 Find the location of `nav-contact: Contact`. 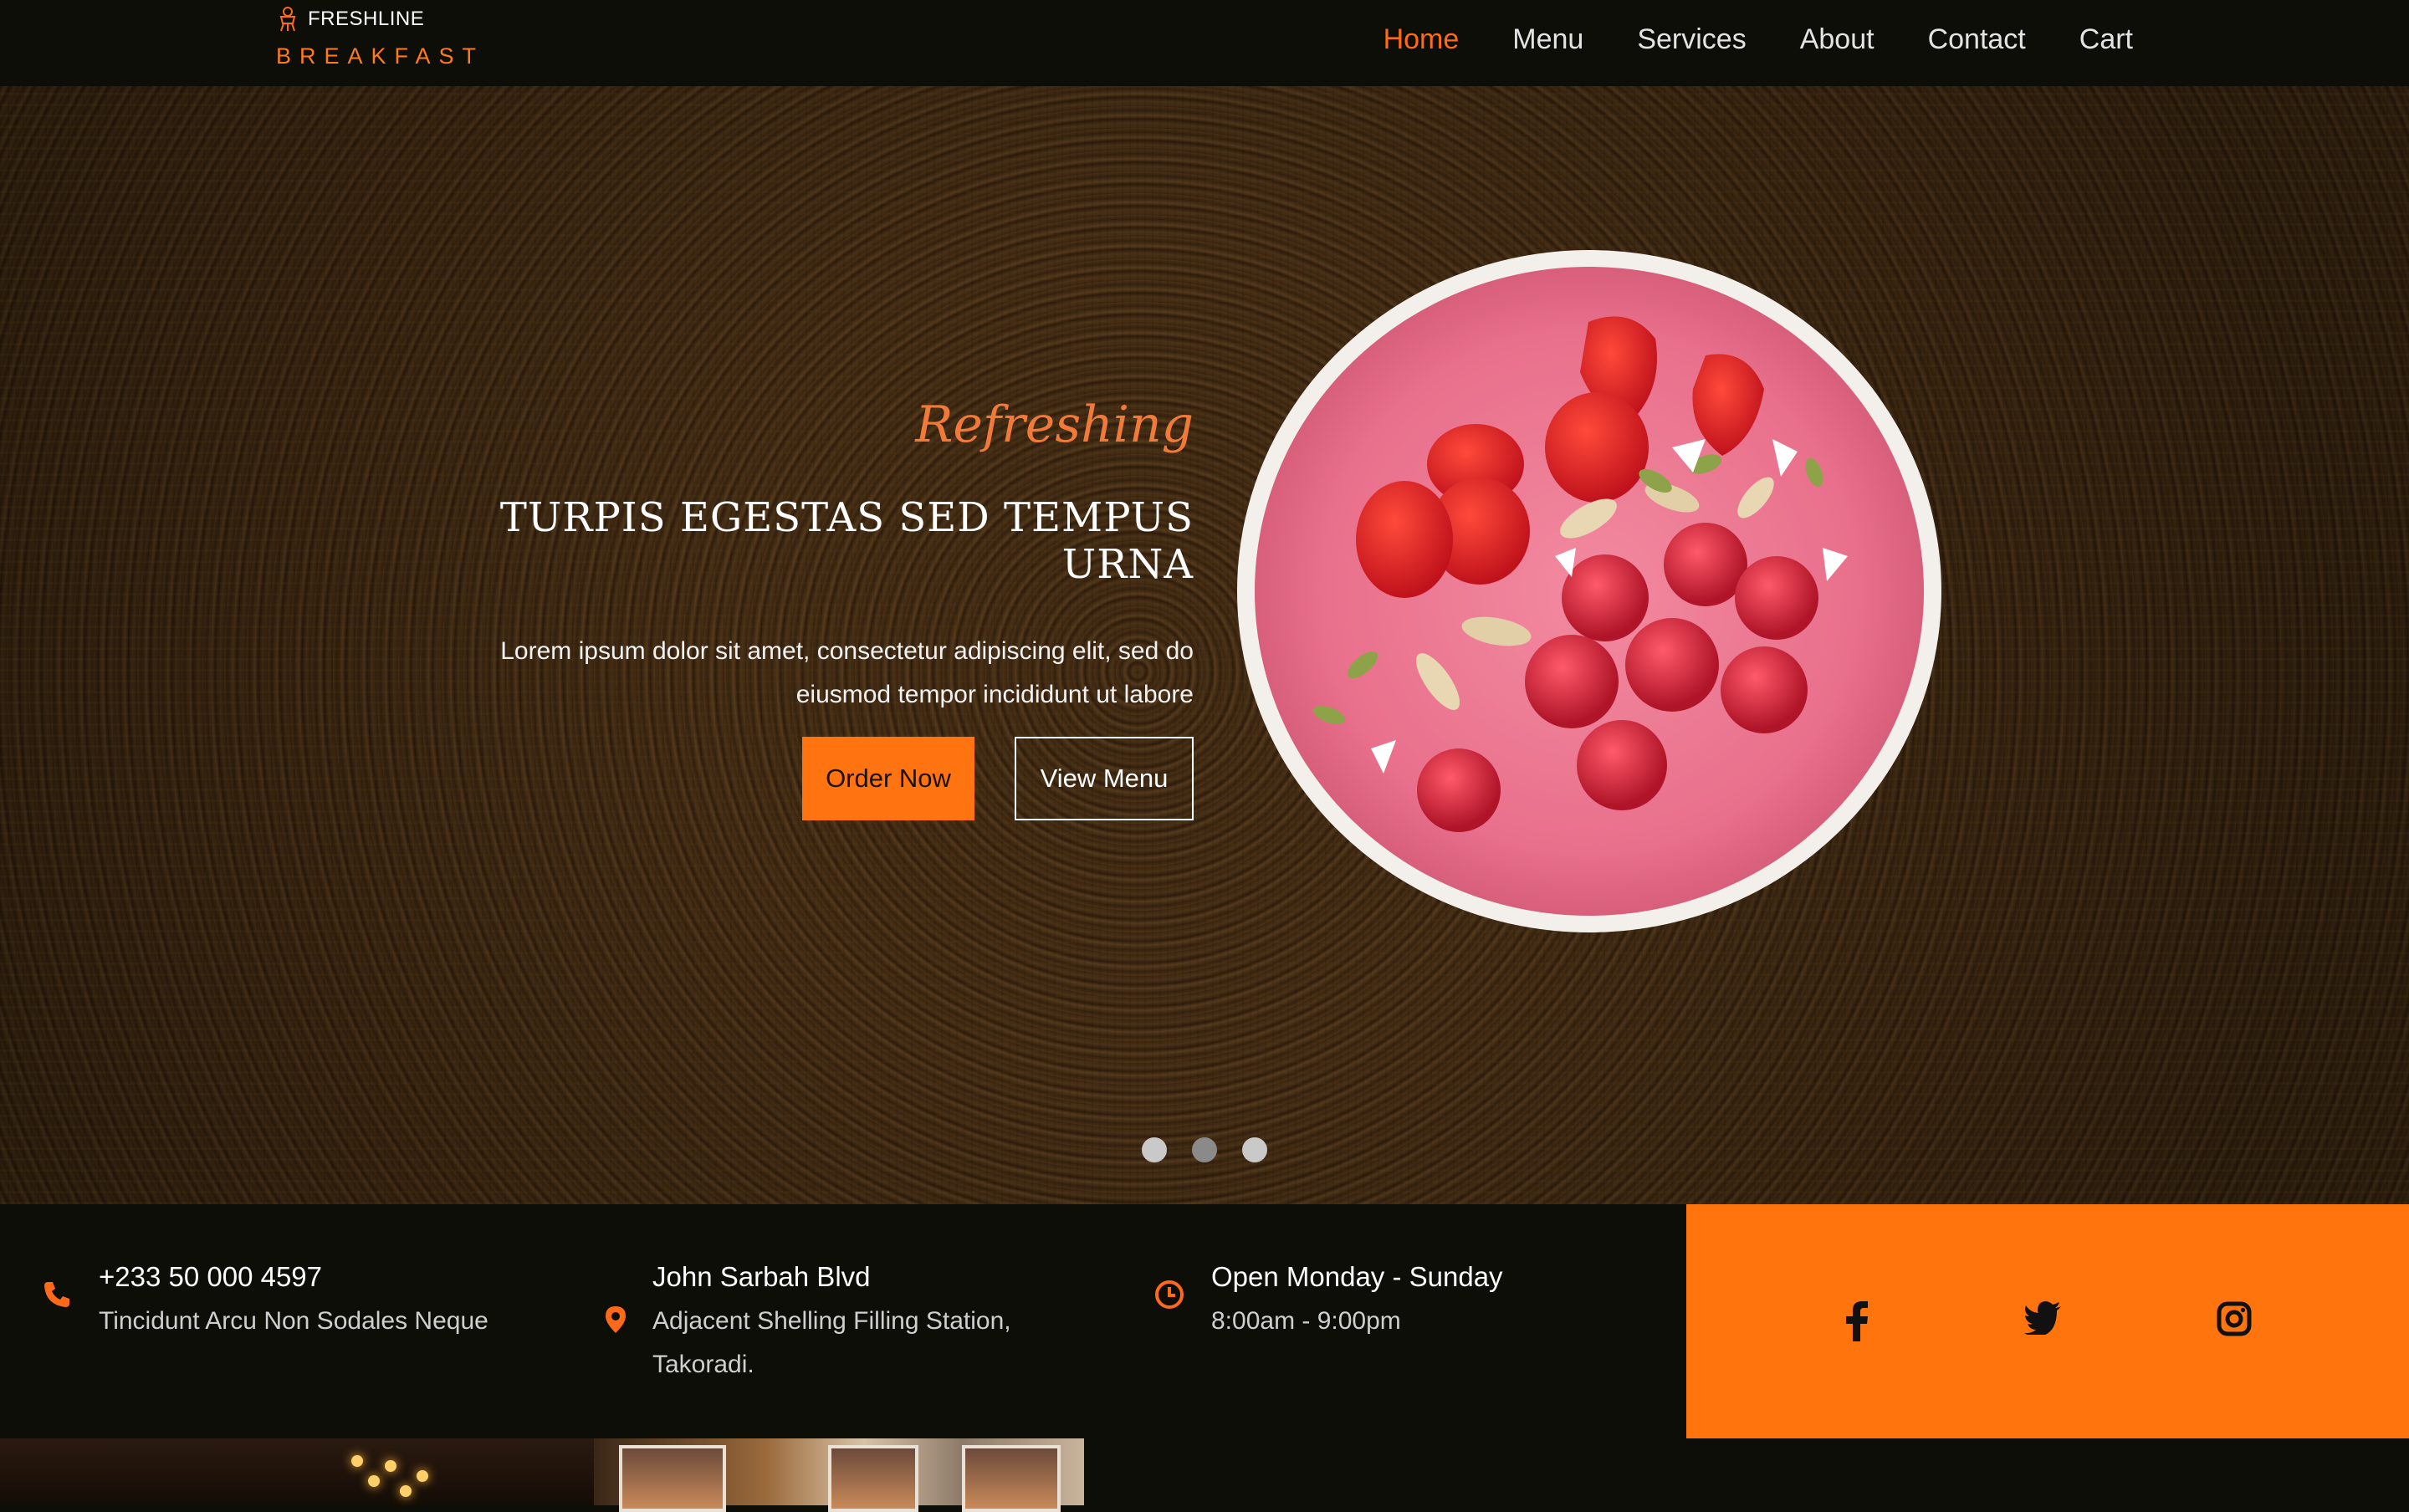

nav-contact: Contact is located at coordinates (1977, 39).